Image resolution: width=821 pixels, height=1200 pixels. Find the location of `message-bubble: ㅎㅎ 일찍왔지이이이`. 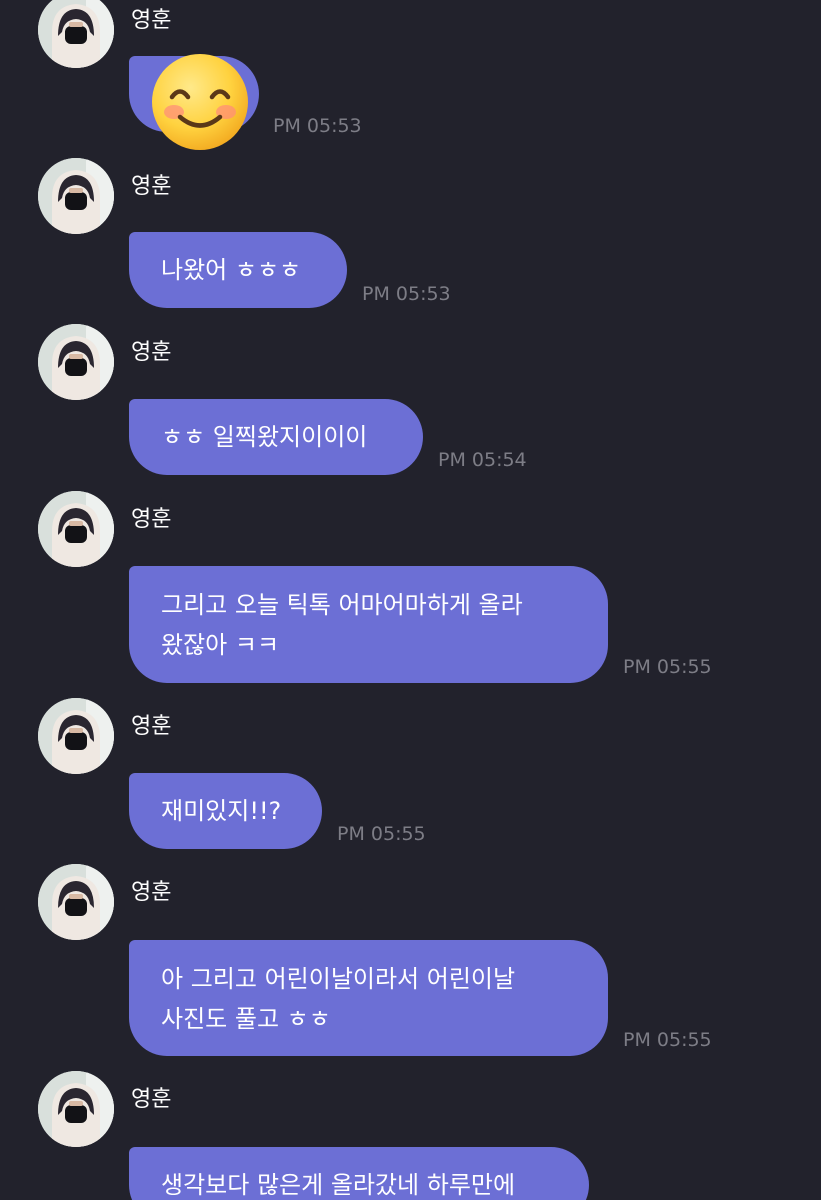

message-bubble: ㅎㅎ 일찍왔지이이이 is located at coordinates (276, 437).